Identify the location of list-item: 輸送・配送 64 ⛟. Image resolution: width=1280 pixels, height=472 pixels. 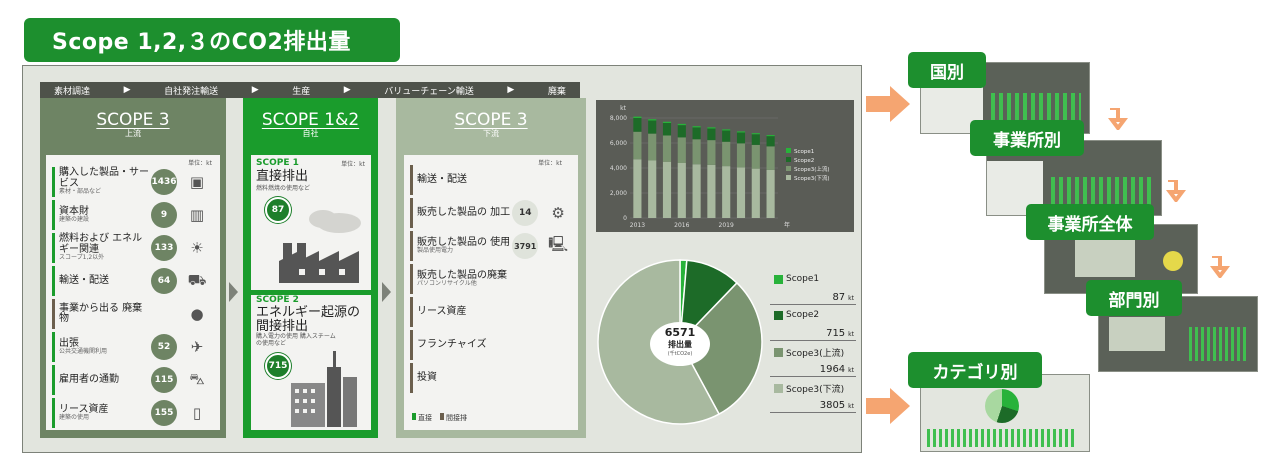
(133, 281).